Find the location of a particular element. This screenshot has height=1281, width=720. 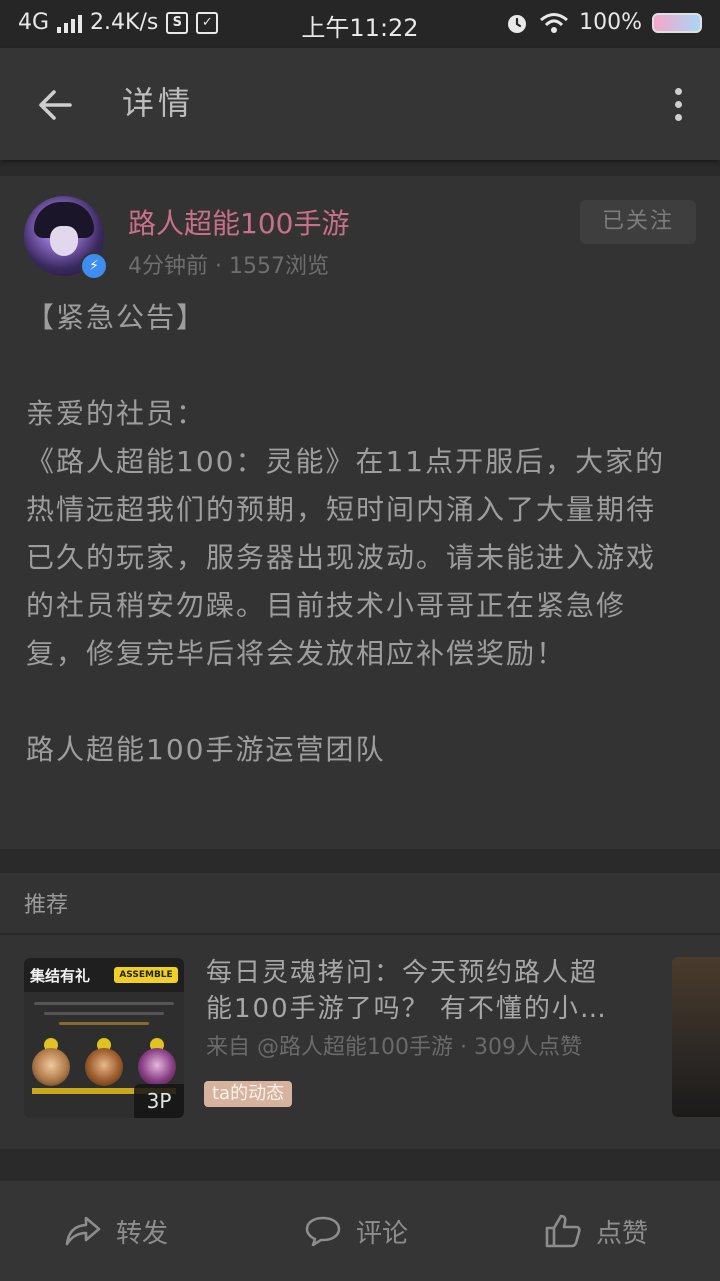

recommend-thumbnail: 集结有礼 ASSEMBLE 3P is located at coordinates (104, 1038).